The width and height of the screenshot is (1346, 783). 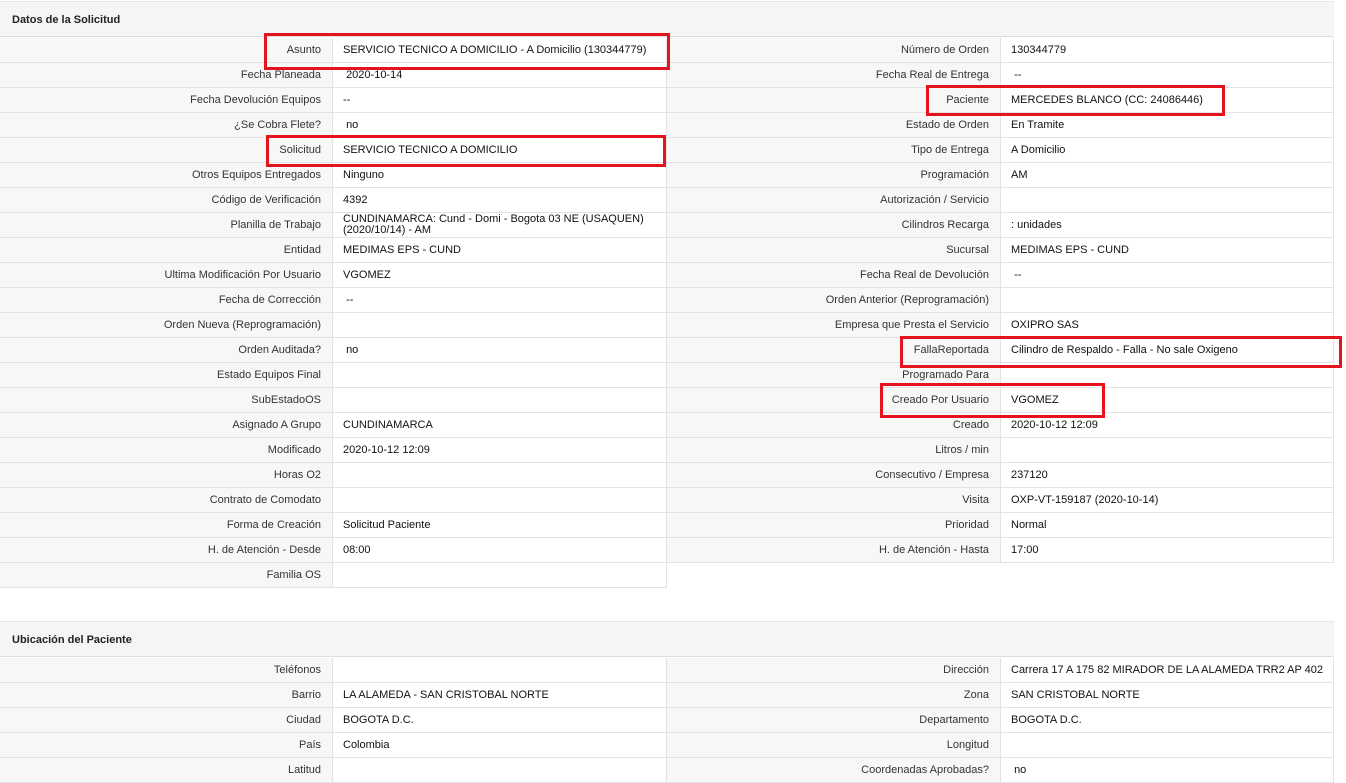 What do you see at coordinates (1167, 75) in the screenshot?
I see `field-value-fecha-real-de-entrega: --` at bounding box center [1167, 75].